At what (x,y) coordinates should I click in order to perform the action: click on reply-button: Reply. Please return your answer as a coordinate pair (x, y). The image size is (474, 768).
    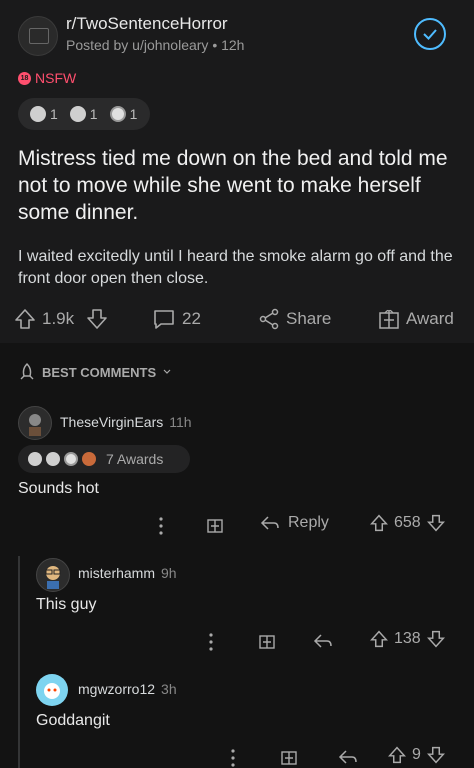
    Looking at the image, I should click on (294, 523).